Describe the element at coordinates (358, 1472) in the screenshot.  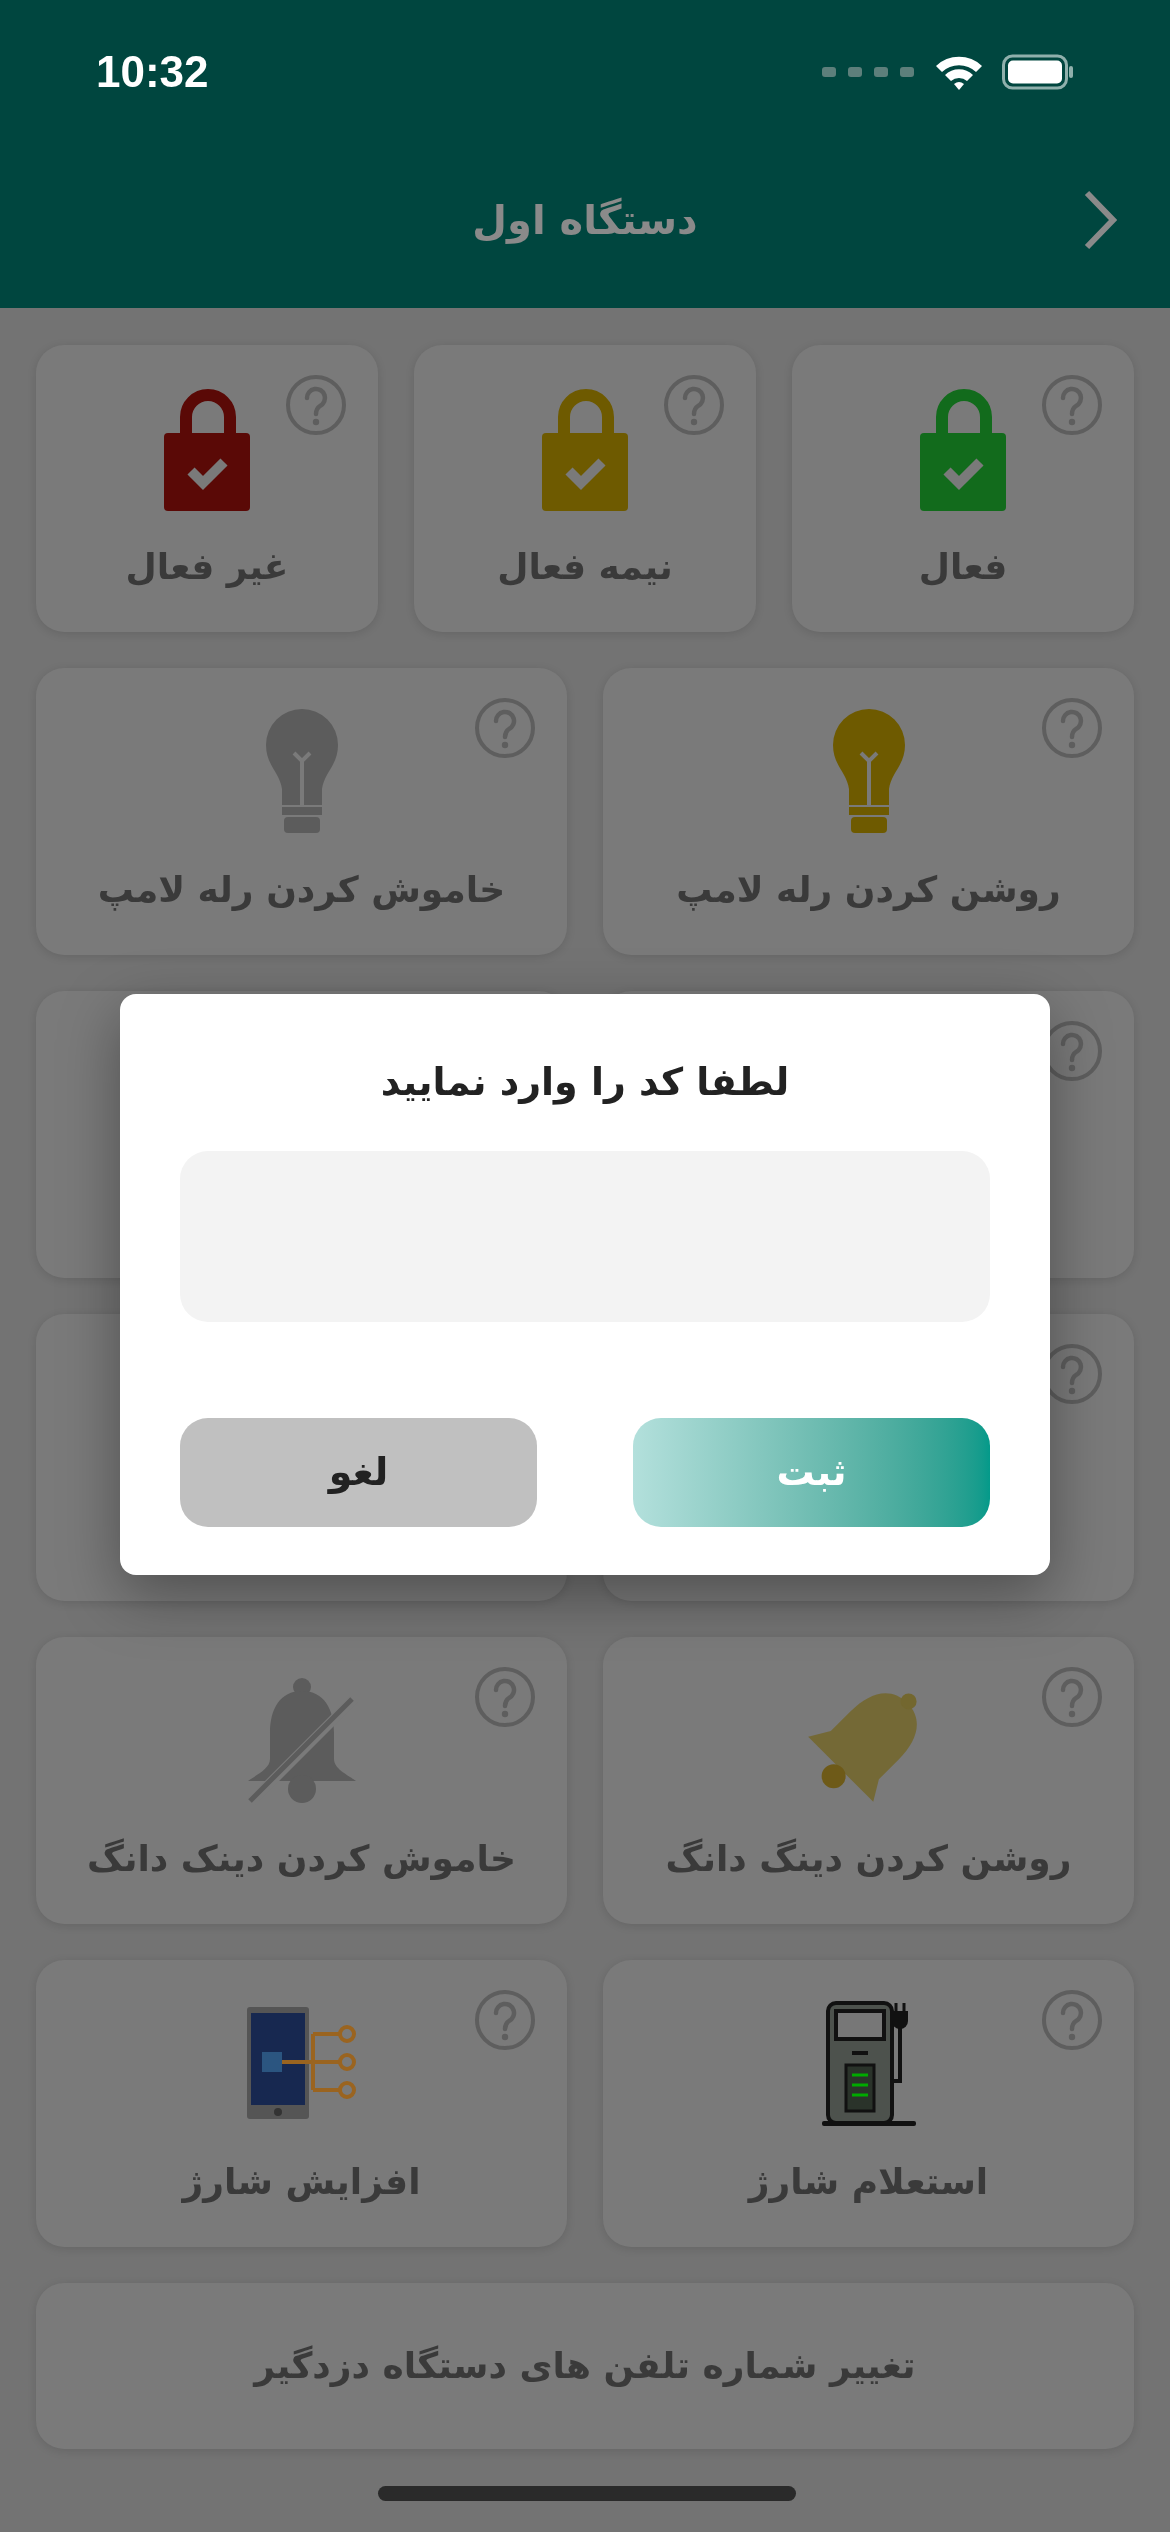
I see `cancel-button: لغو` at that location.